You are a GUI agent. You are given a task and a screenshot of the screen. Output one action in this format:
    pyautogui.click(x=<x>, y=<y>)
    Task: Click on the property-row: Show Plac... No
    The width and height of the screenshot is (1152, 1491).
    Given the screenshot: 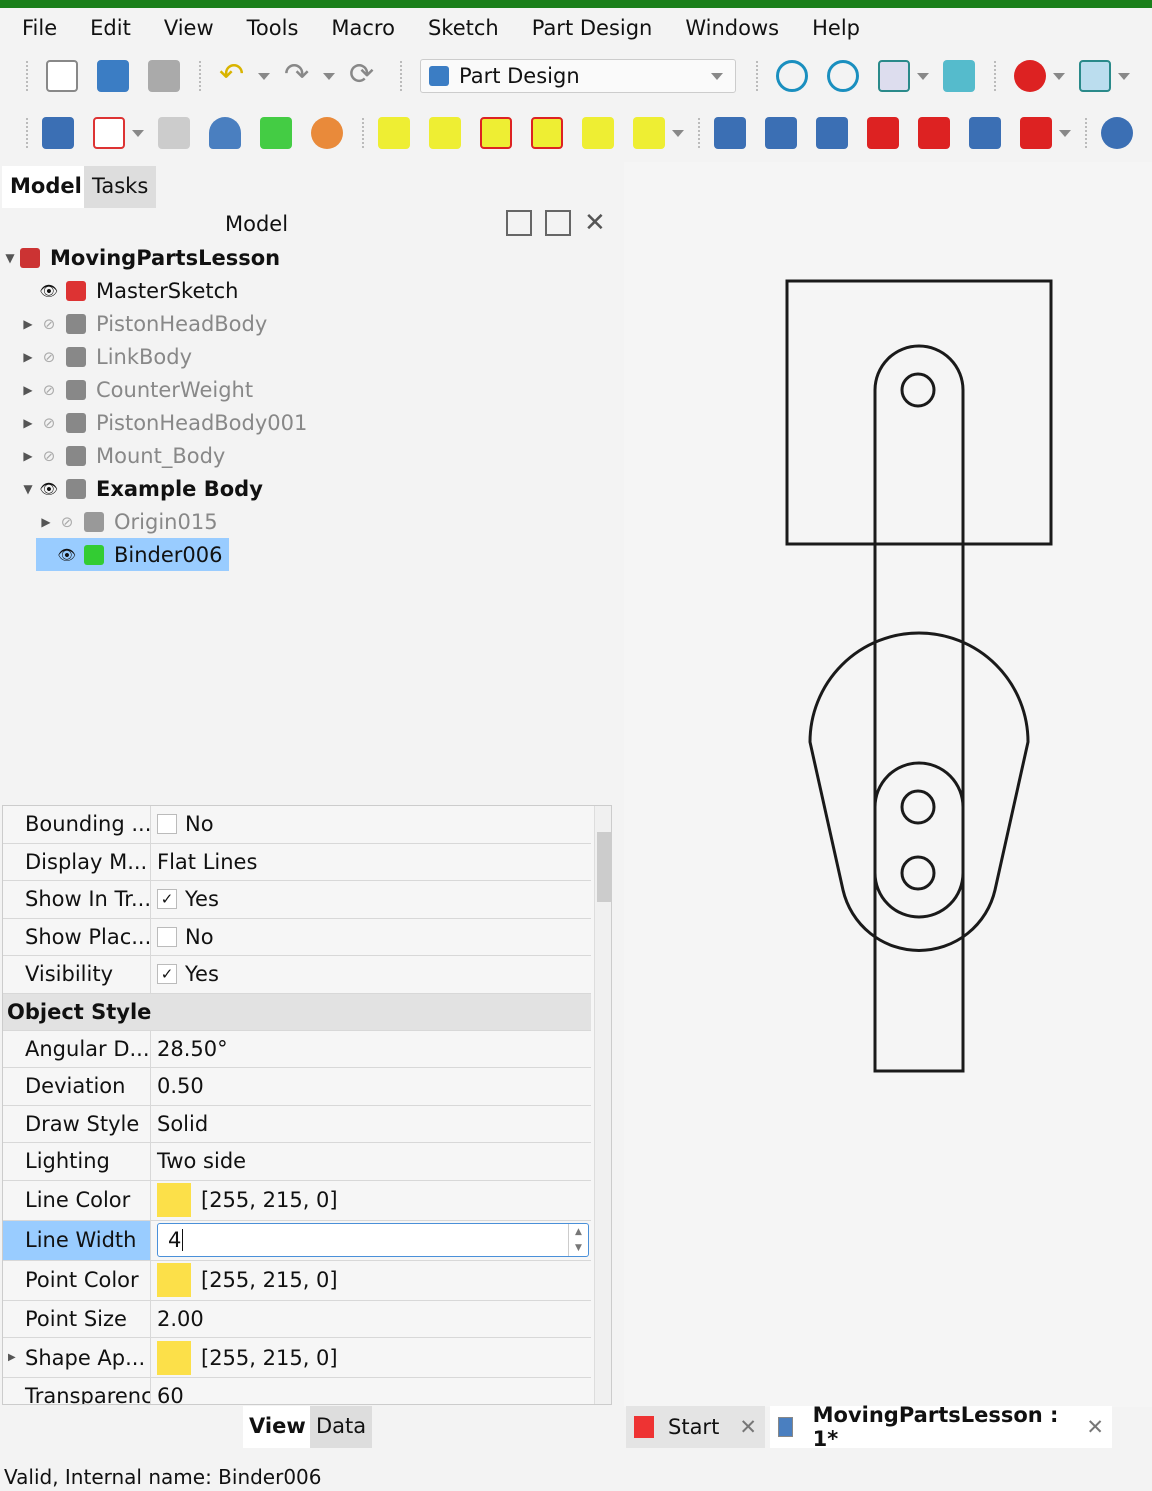 What is the action you would take?
    pyautogui.click(x=297, y=937)
    